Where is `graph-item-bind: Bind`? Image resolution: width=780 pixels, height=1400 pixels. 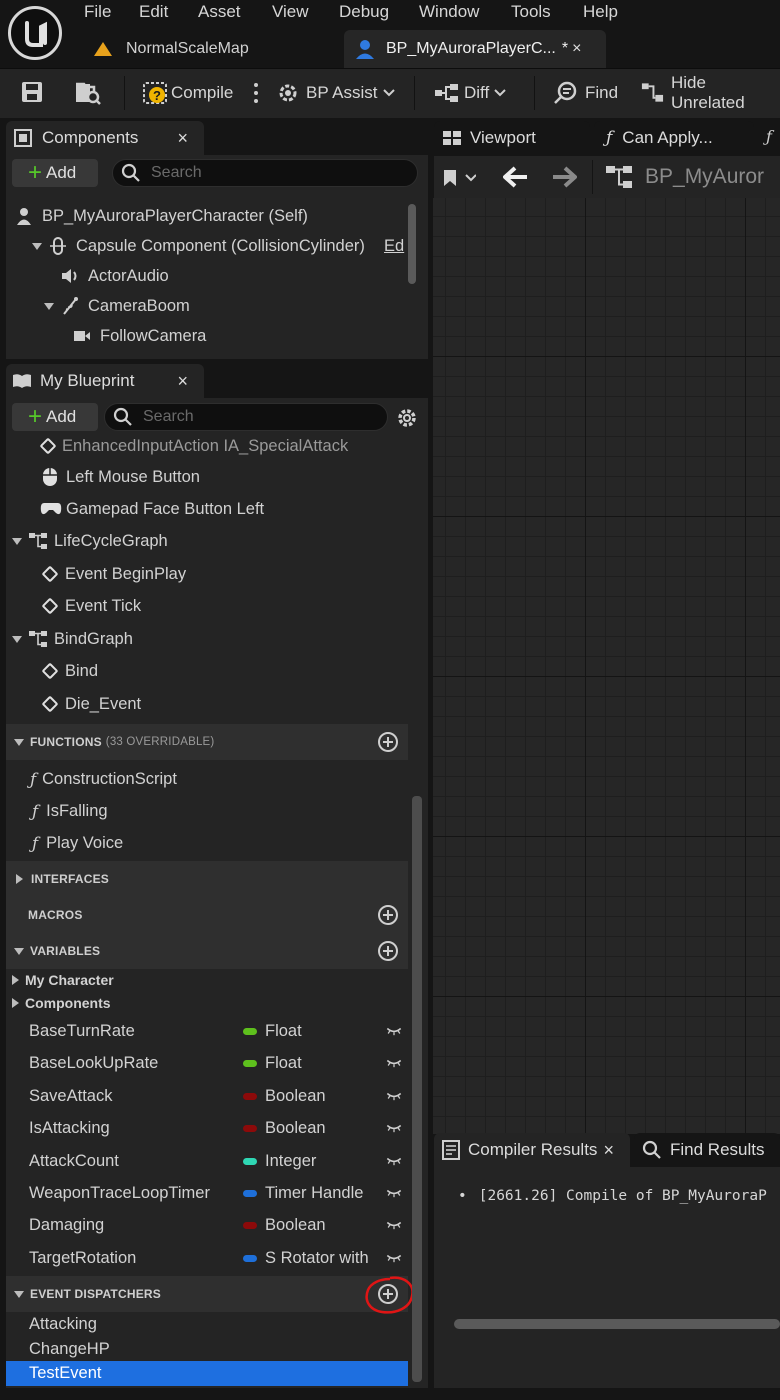 graph-item-bind: Bind is located at coordinates (69, 671).